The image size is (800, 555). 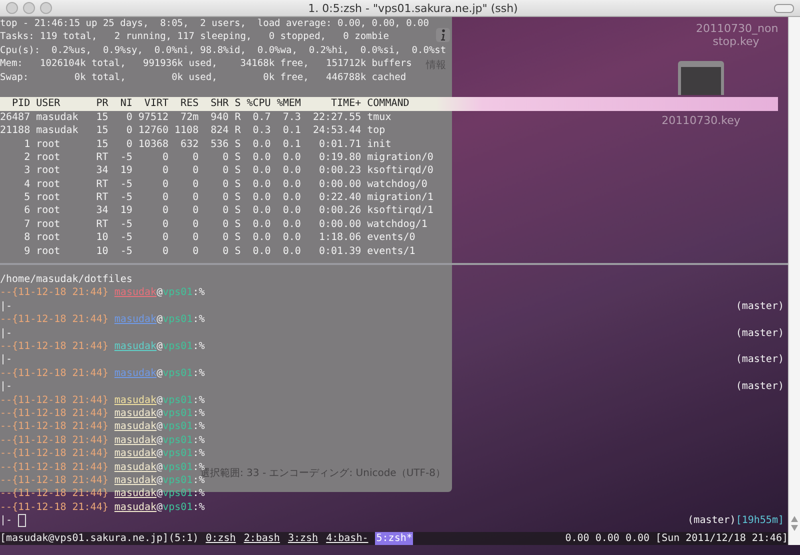 What do you see at coordinates (388, 104) in the screenshot?
I see `column-header: COMMAND` at bounding box center [388, 104].